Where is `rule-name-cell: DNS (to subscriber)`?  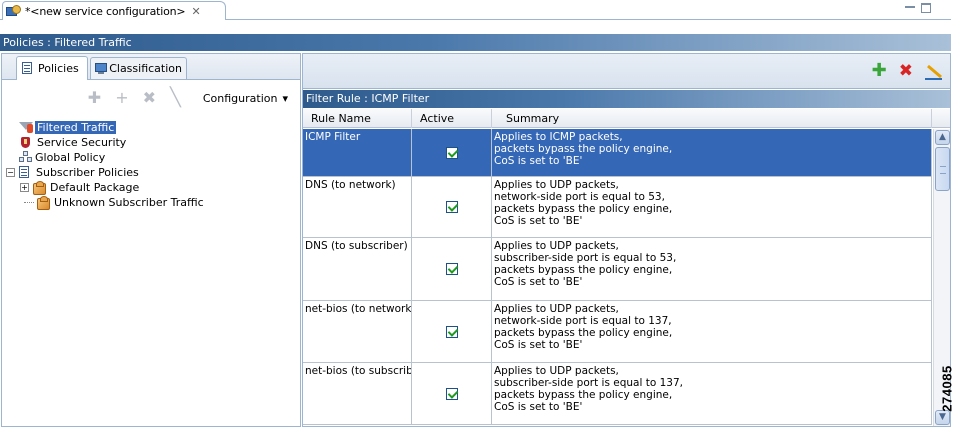
rule-name-cell: DNS (to subscriber) is located at coordinates (357, 269).